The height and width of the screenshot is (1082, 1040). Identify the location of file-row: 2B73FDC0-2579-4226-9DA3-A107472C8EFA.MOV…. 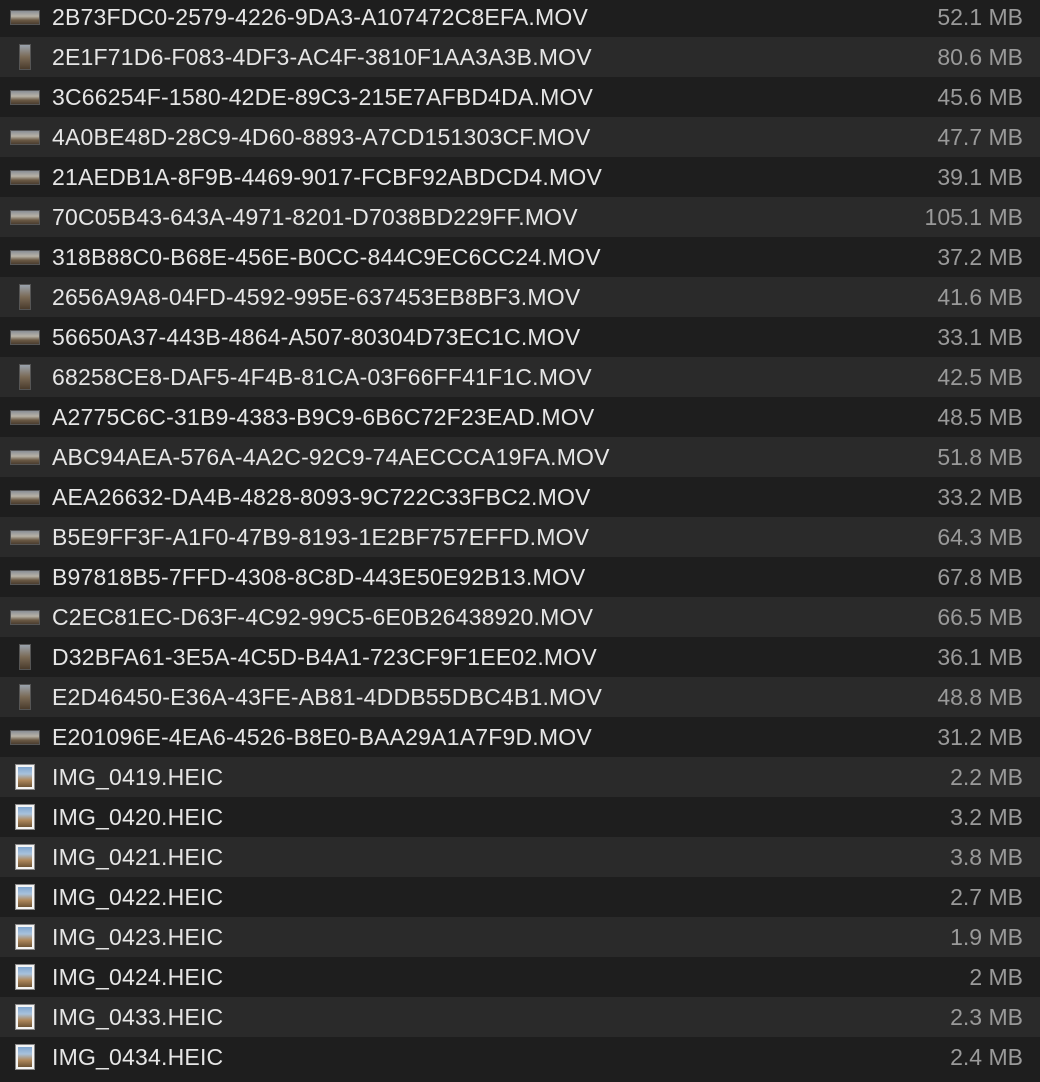
(520, 18).